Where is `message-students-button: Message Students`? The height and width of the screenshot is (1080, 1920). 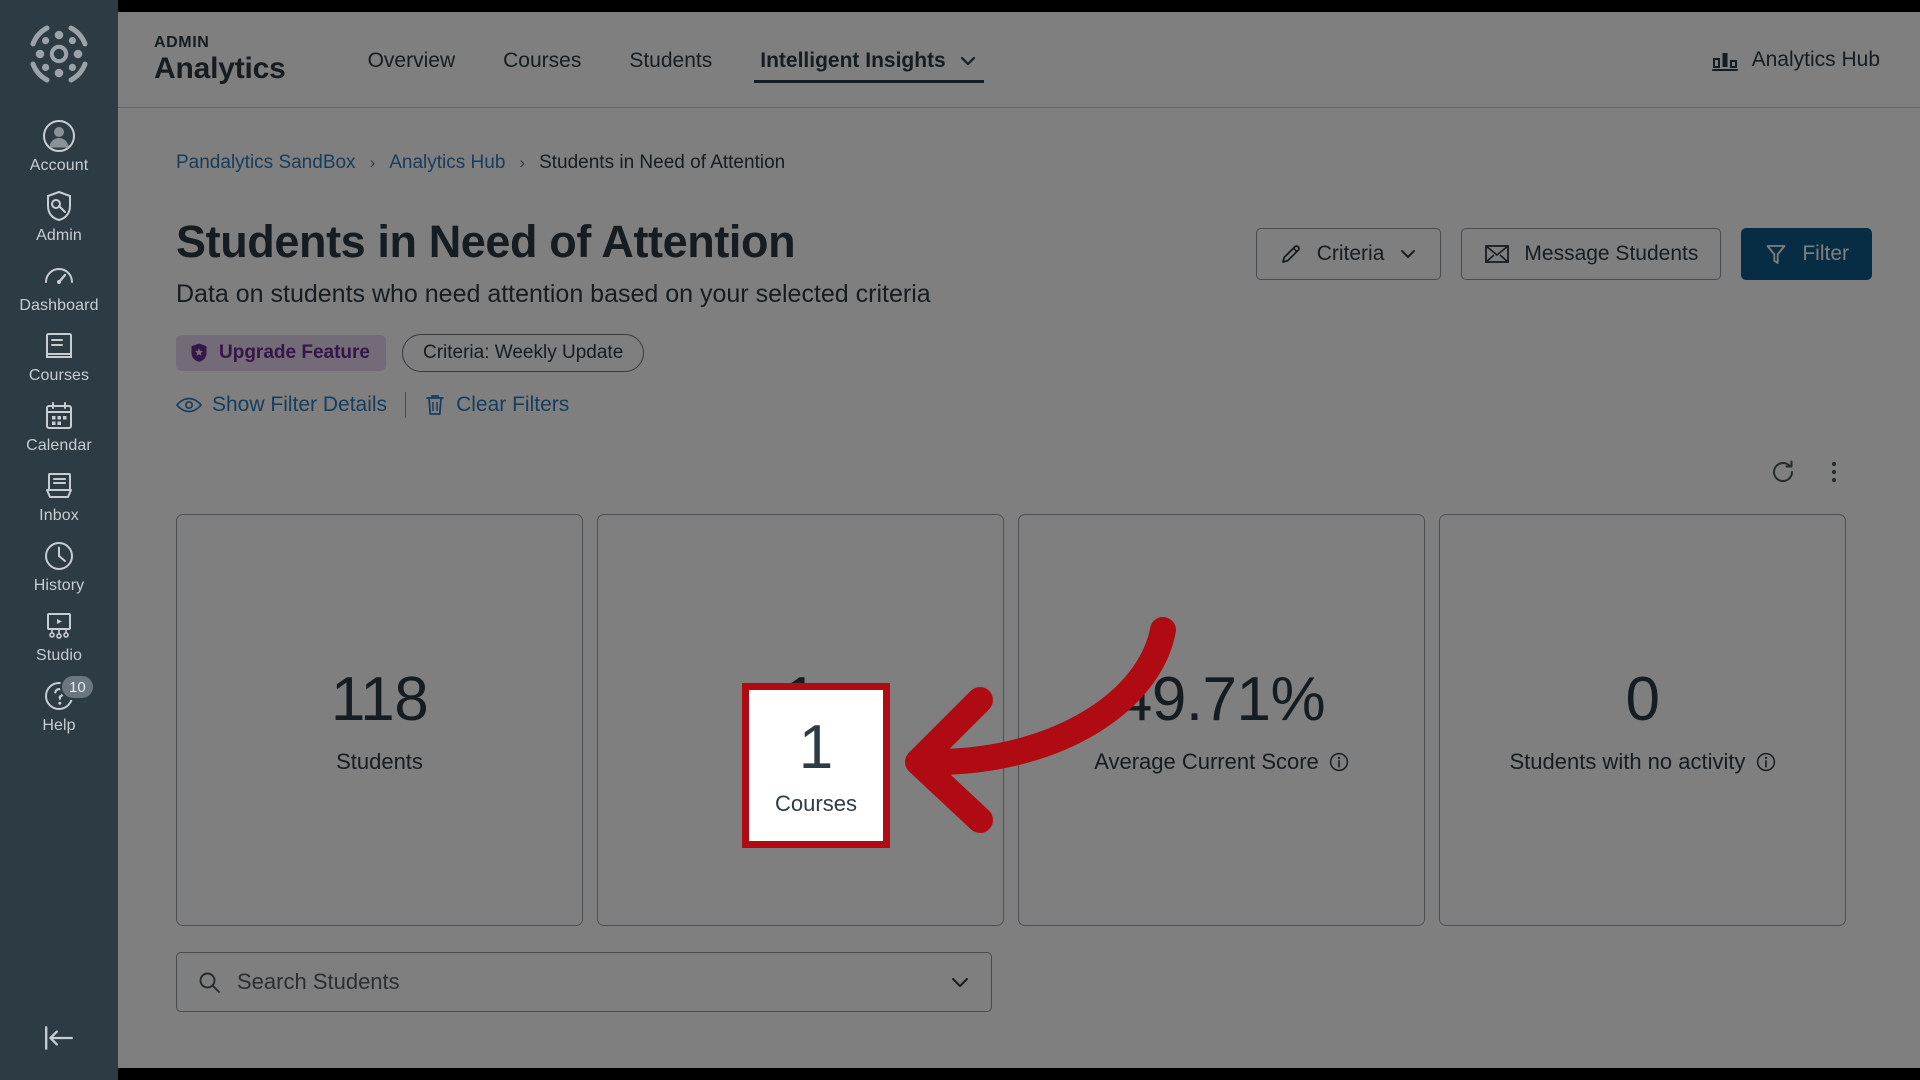 message-students-button: Message Students is located at coordinates (1591, 254).